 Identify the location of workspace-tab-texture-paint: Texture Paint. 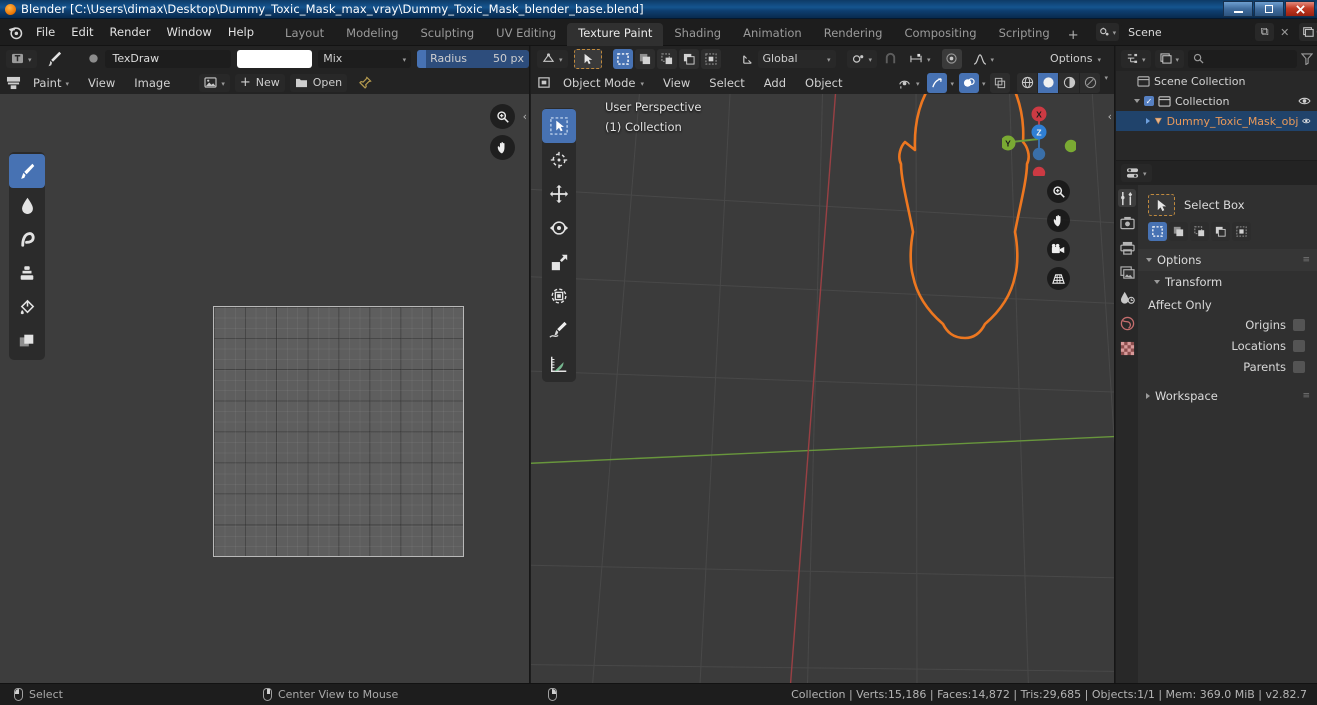
(615, 34).